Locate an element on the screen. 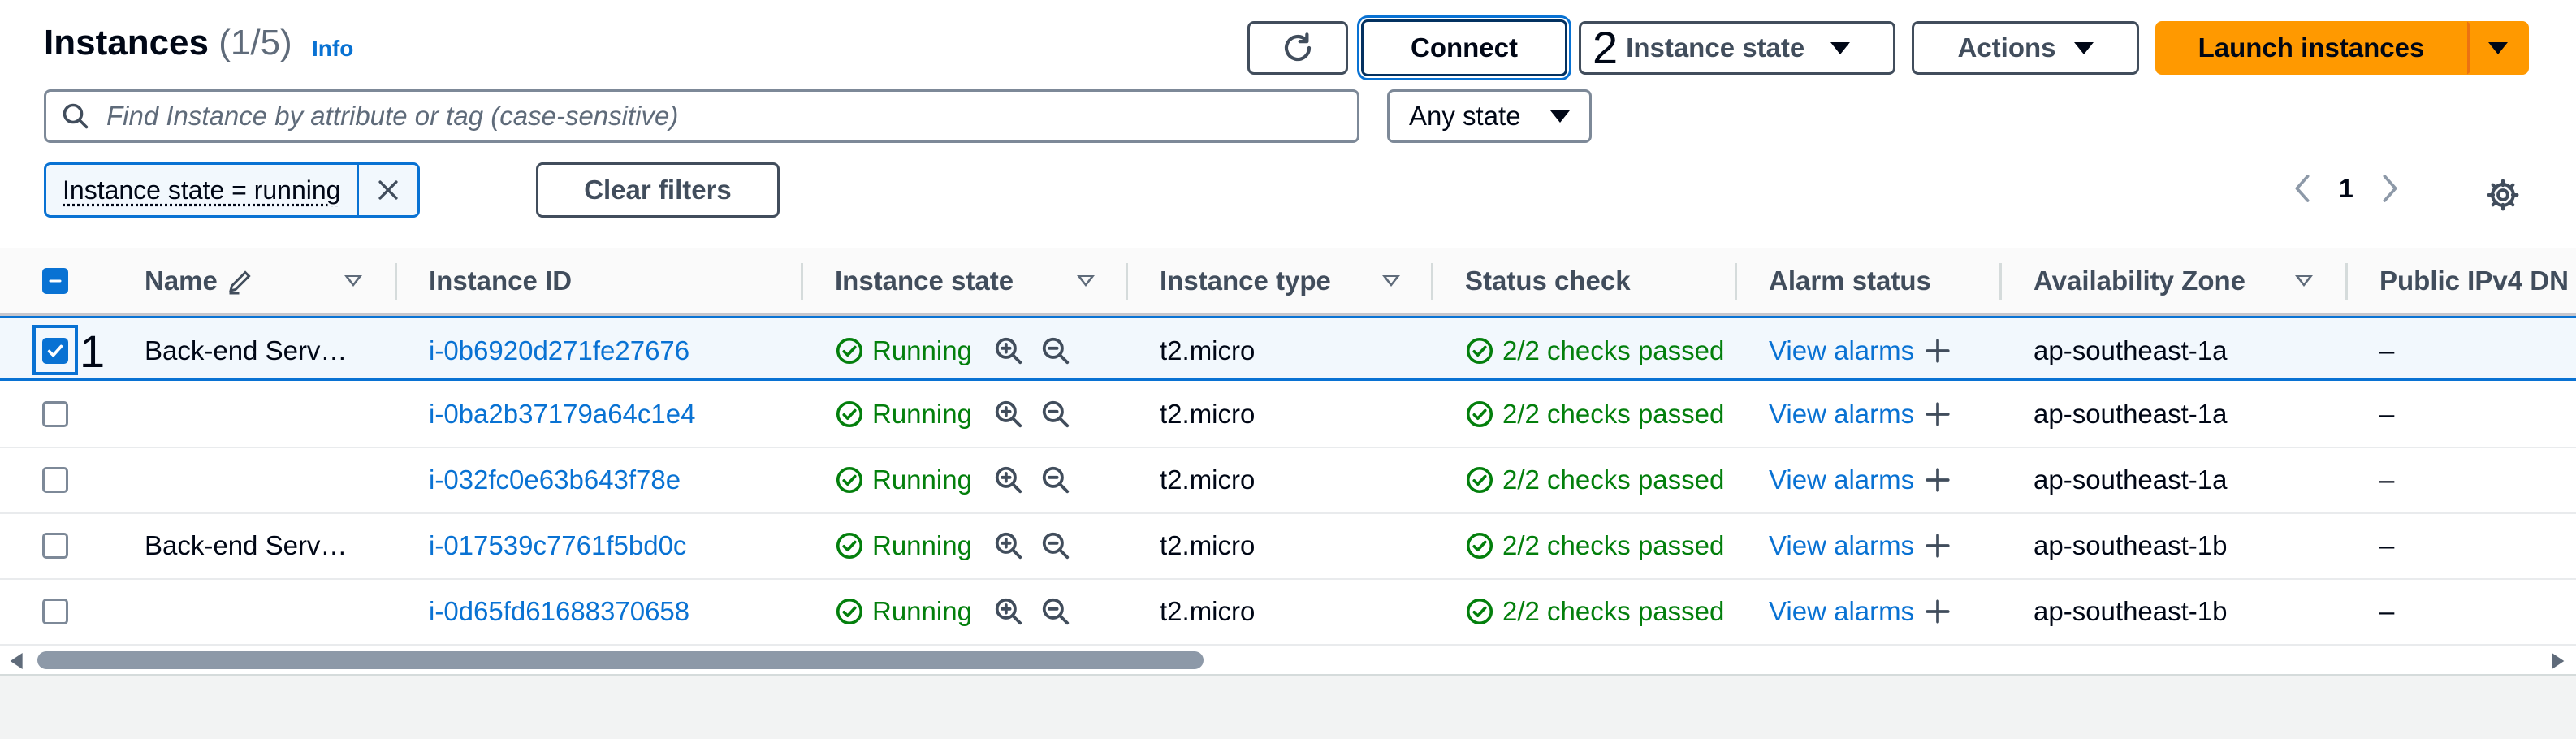  column-label: Availability Zone is located at coordinates (2140, 281).